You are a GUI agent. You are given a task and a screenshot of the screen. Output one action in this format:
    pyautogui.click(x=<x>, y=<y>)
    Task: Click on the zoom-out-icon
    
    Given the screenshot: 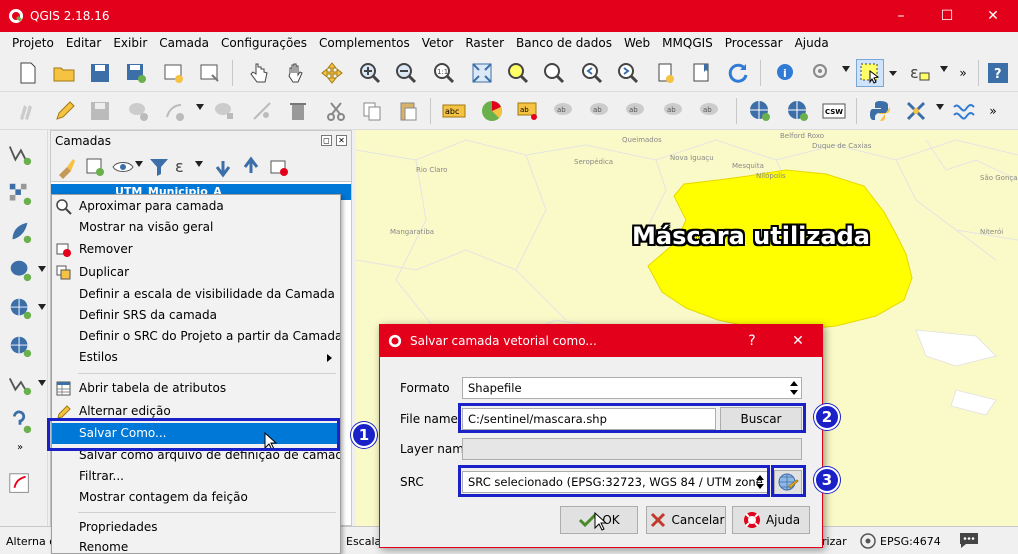 What is the action you would take?
    pyautogui.click(x=406, y=73)
    